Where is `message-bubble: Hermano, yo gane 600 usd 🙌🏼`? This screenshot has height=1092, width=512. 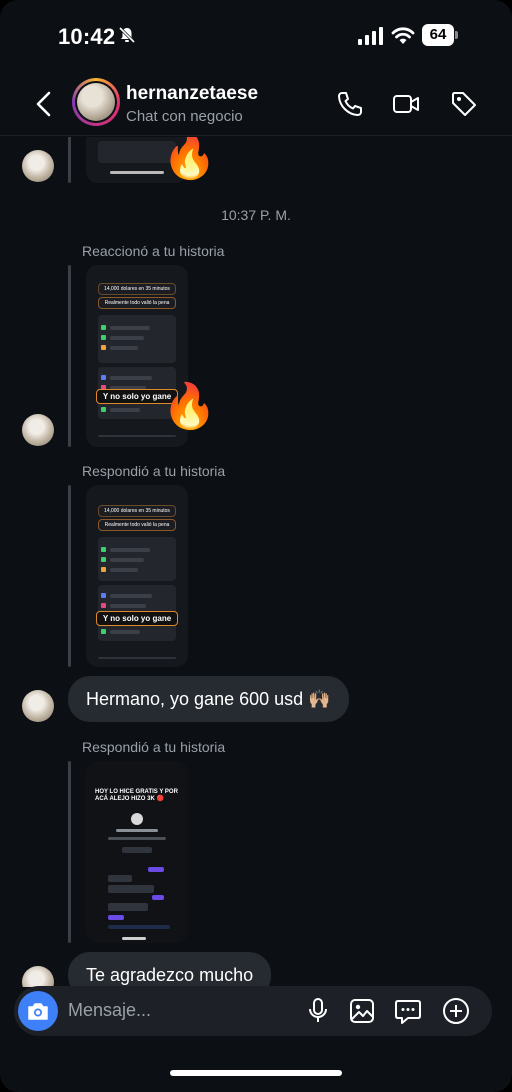 message-bubble: Hermano, yo gane 600 usd 🙌🏼 is located at coordinates (208, 699).